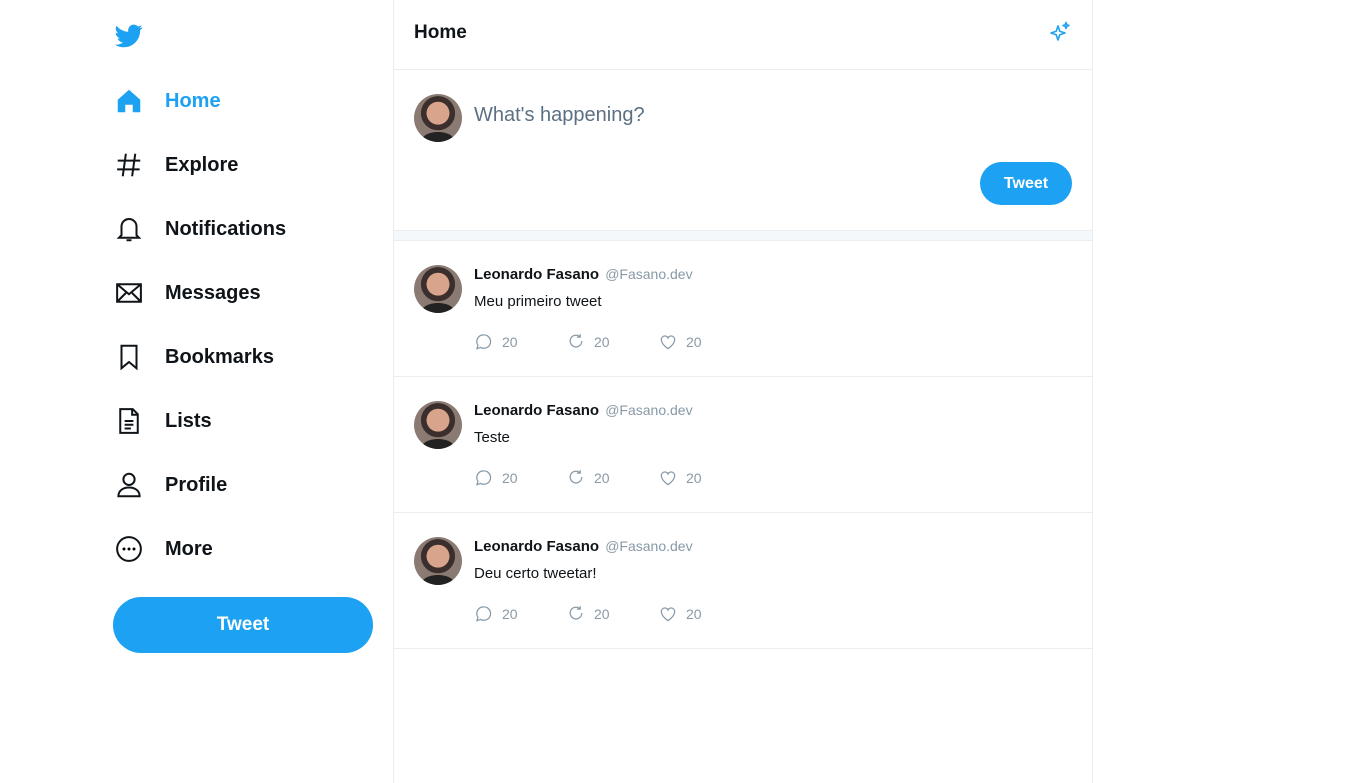 The width and height of the screenshot is (1368, 783). What do you see at coordinates (129, 230) in the screenshot?
I see `bell-icon` at bounding box center [129, 230].